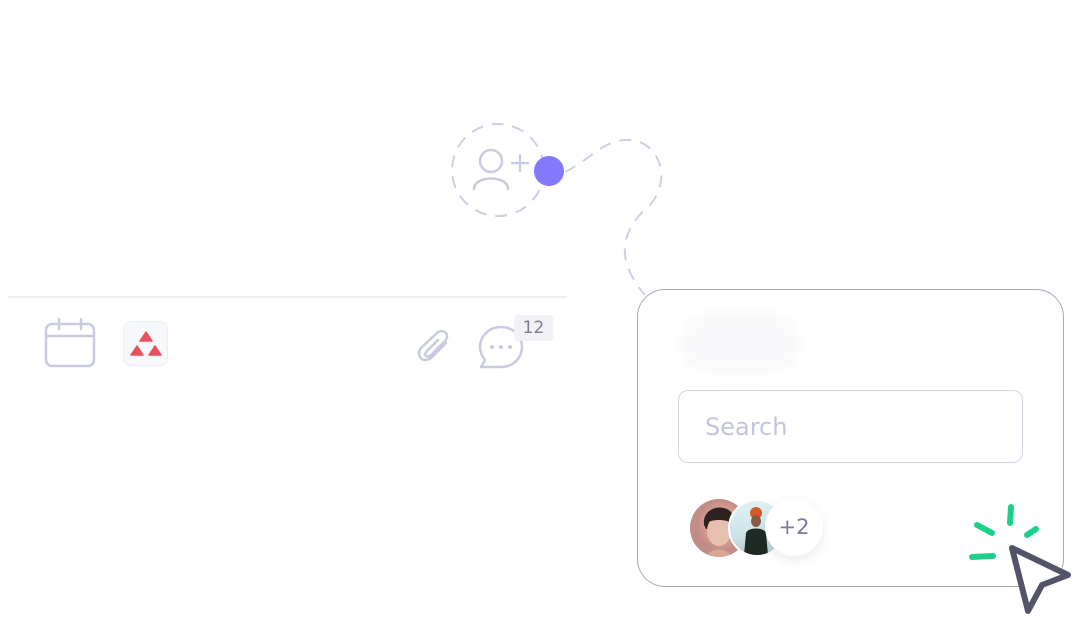  What do you see at coordinates (740, 343) in the screenshot?
I see `card-title-placeholder` at bounding box center [740, 343].